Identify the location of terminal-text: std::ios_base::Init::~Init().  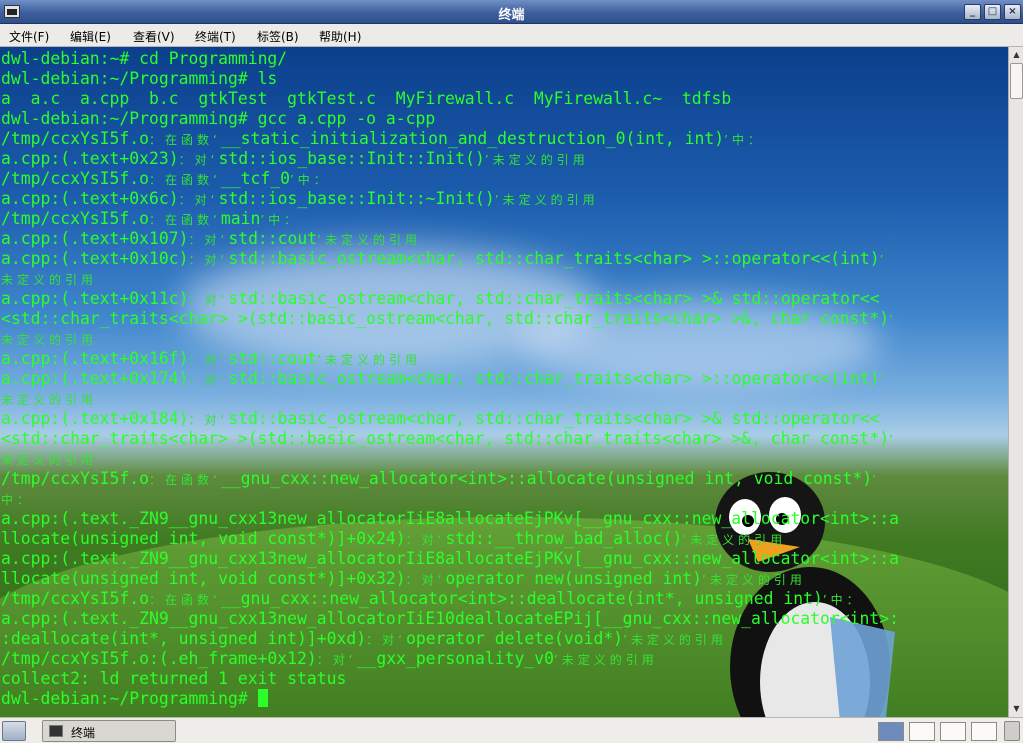
(356, 198).